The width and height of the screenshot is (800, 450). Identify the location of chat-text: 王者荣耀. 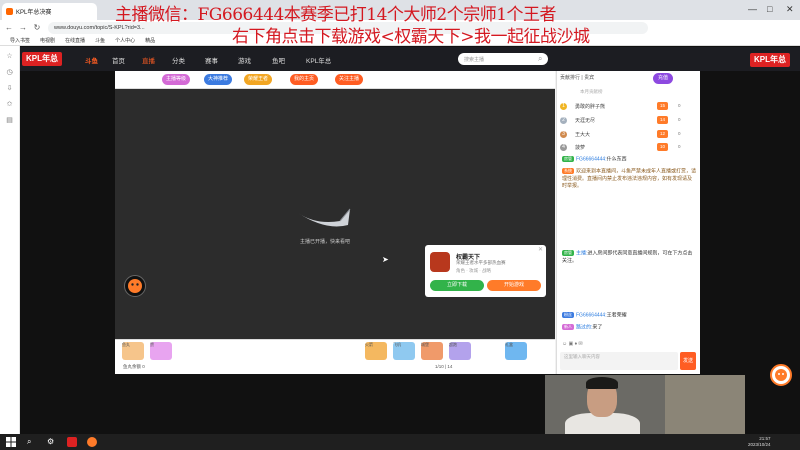
(616, 315).